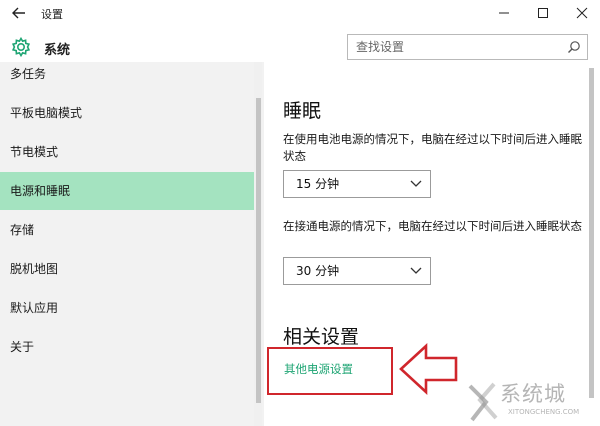  What do you see at coordinates (127, 308) in the screenshot?
I see `sidebar-item-default-apps: 默认应用` at bounding box center [127, 308].